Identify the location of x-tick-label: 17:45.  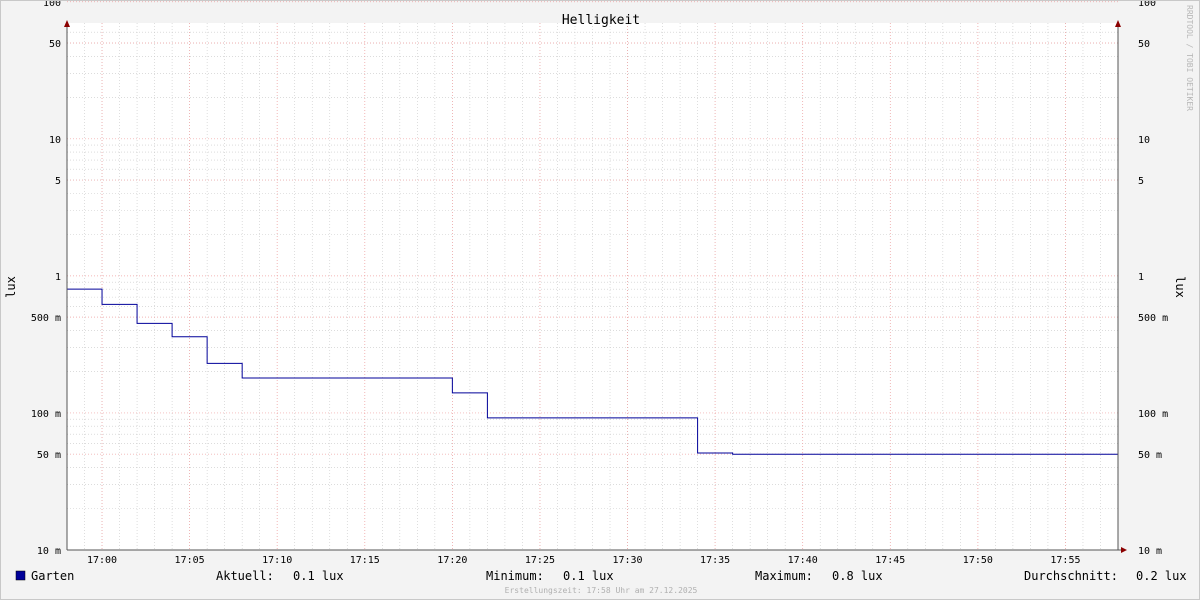
(890, 560).